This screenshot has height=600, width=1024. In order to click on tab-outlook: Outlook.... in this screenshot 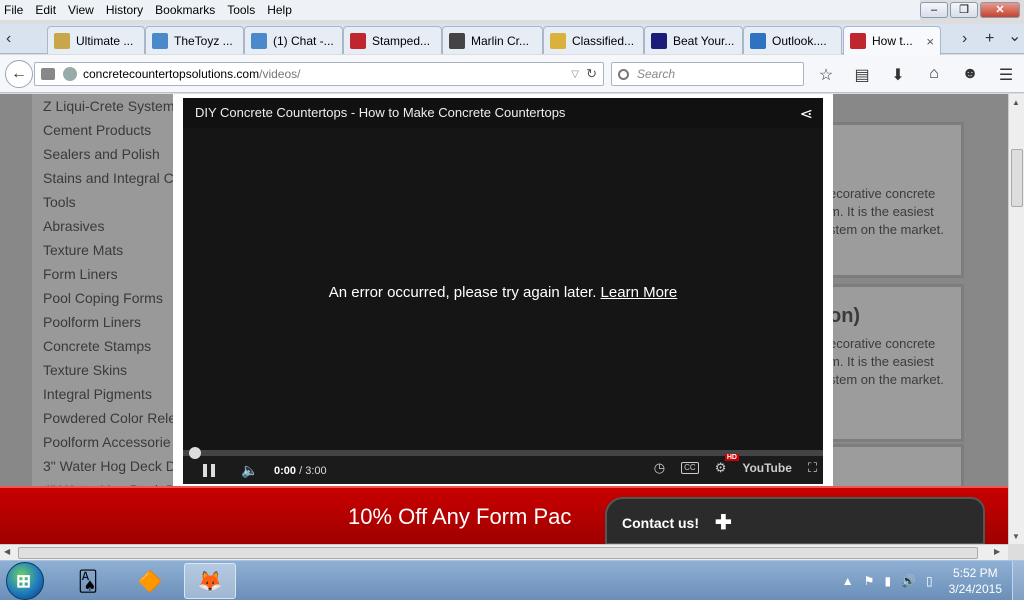, I will do `click(792, 40)`.